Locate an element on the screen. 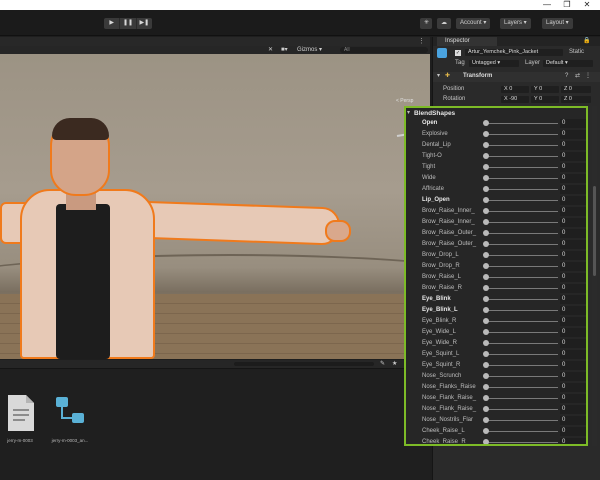  position-y-field: Y 0 is located at coordinates (545, 89).